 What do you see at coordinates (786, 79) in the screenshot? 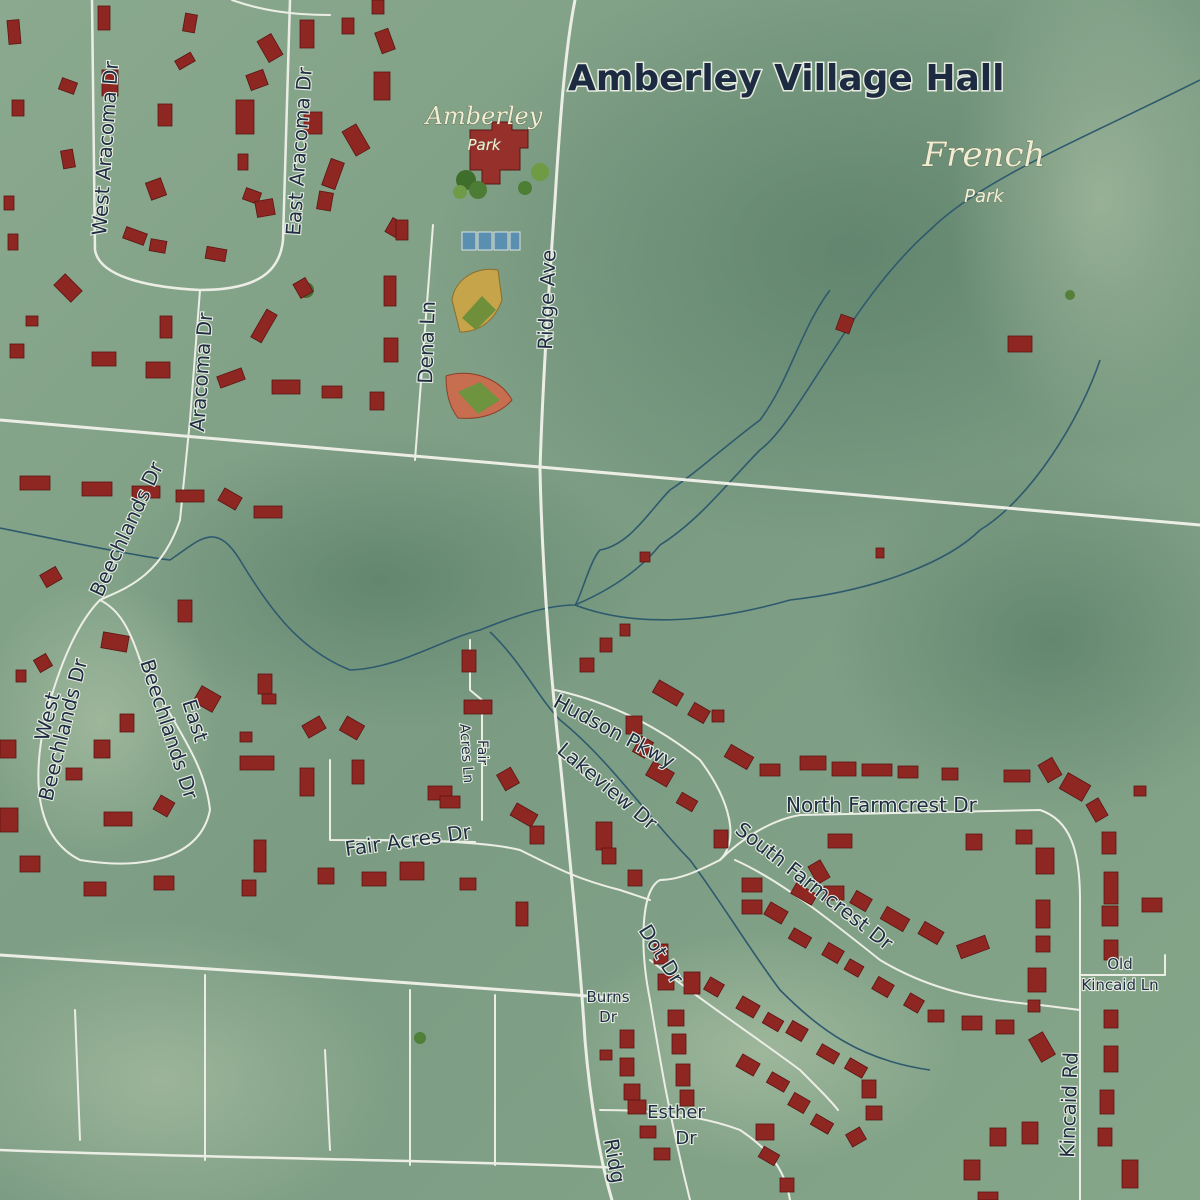
I see `poi-label-village-hall: Amberley Village Hall` at bounding box center [786, 79].